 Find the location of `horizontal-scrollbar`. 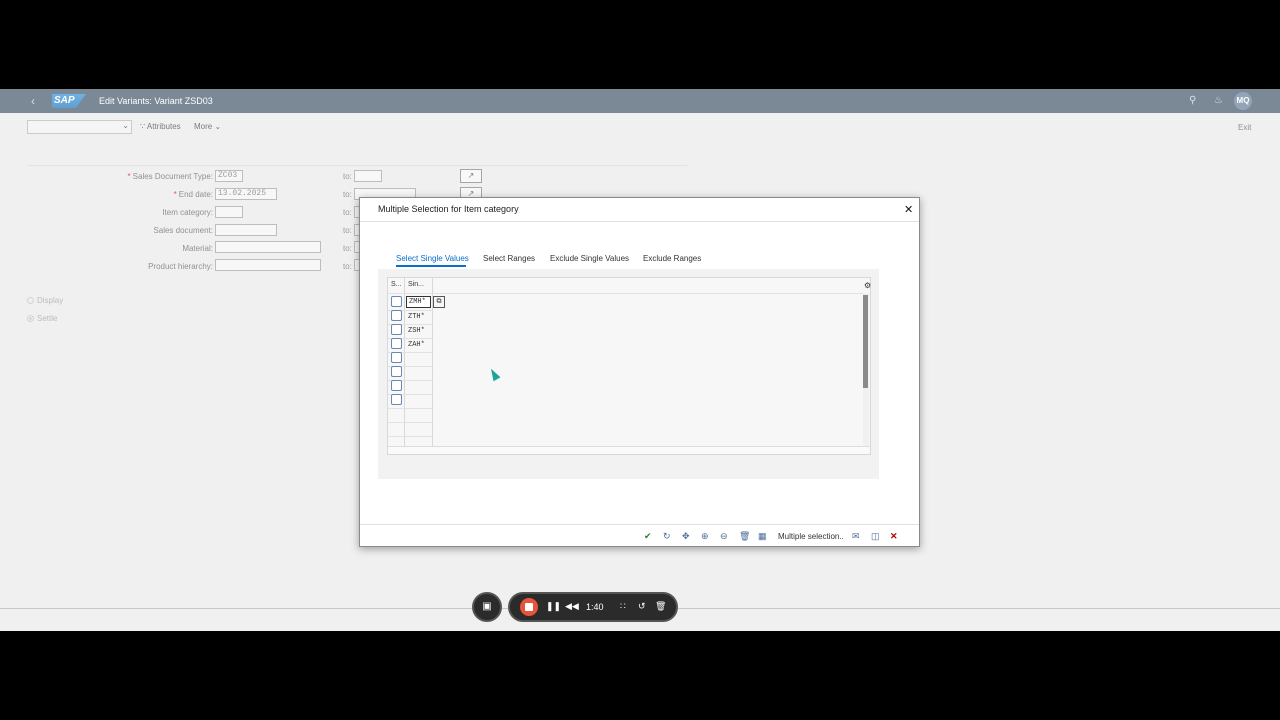

horizontal-scrollbar is located at coordinates (629, 450).